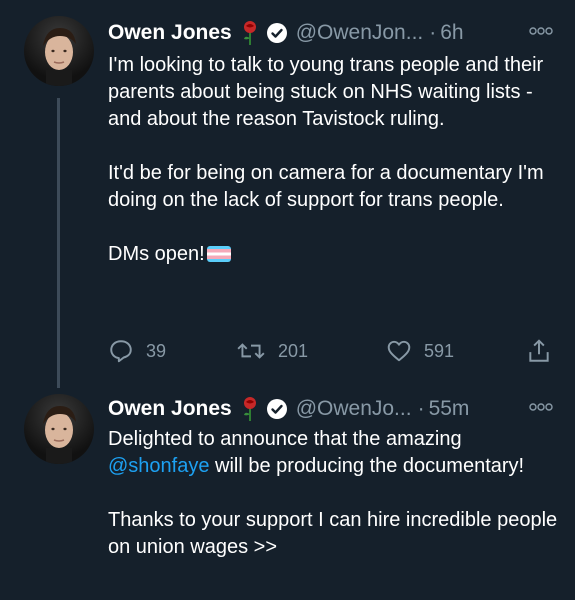  What do you see at coordinates (539, 350) in the screenshot?
I see `share-icon` at bounding box center [539, 350].